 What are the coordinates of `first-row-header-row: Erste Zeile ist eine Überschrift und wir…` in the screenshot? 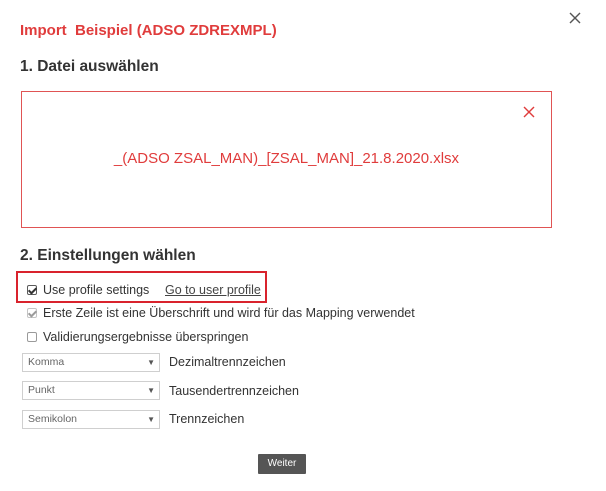 It's located at (221, 313).